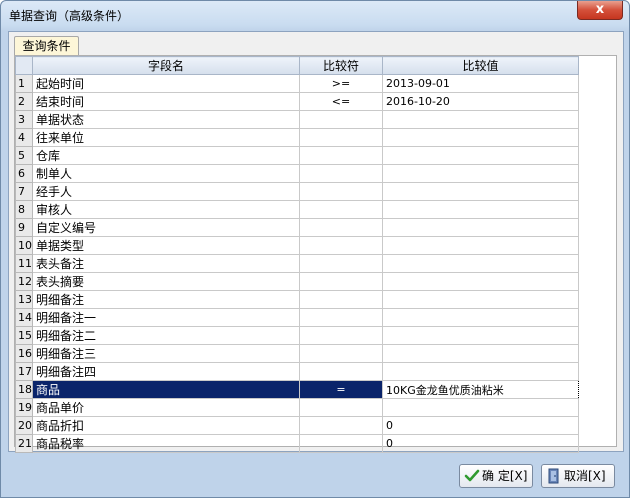 This screenshot has width=630, height=498. I want to click on row-number: 3, so click(24, 119).